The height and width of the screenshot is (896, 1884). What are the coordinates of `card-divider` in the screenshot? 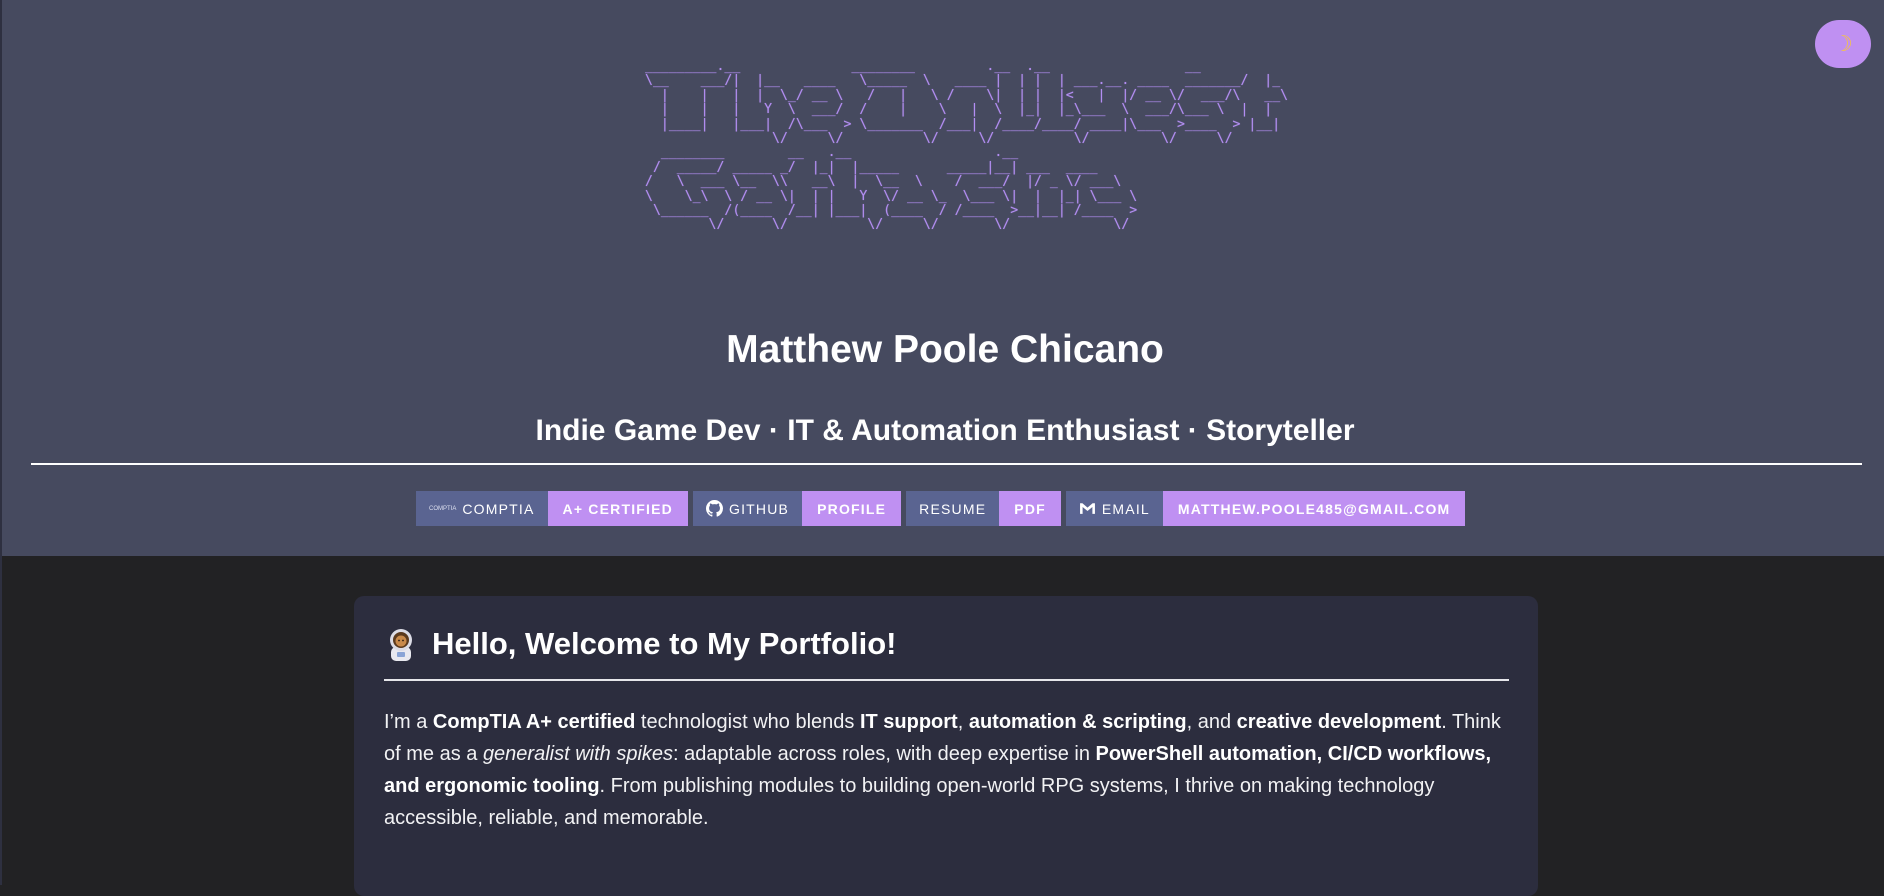 It's located at (946, 680).